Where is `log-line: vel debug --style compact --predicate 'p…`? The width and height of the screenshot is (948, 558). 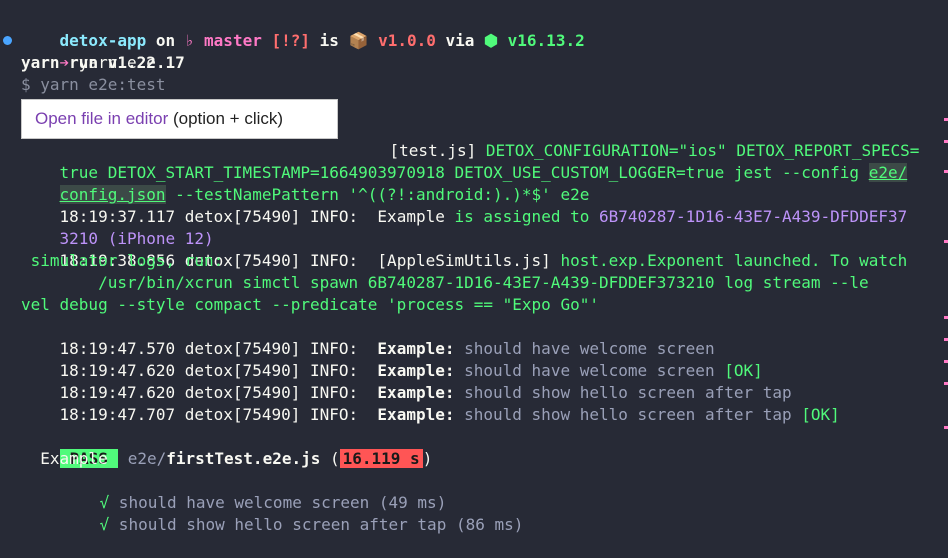 log-line: vel debug --style compact --predicate 'p… is located at coordinates (310, 304).